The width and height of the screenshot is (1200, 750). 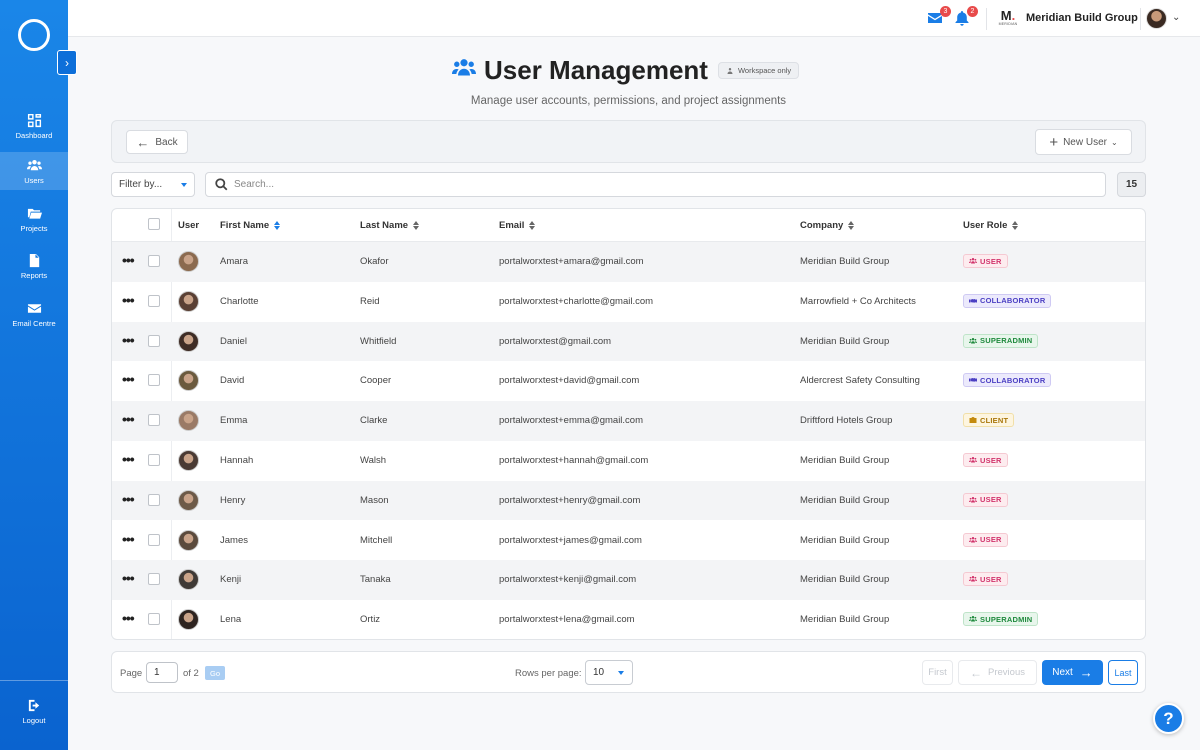 I want to click on first-page-button: First, so click(x=937, y=672).